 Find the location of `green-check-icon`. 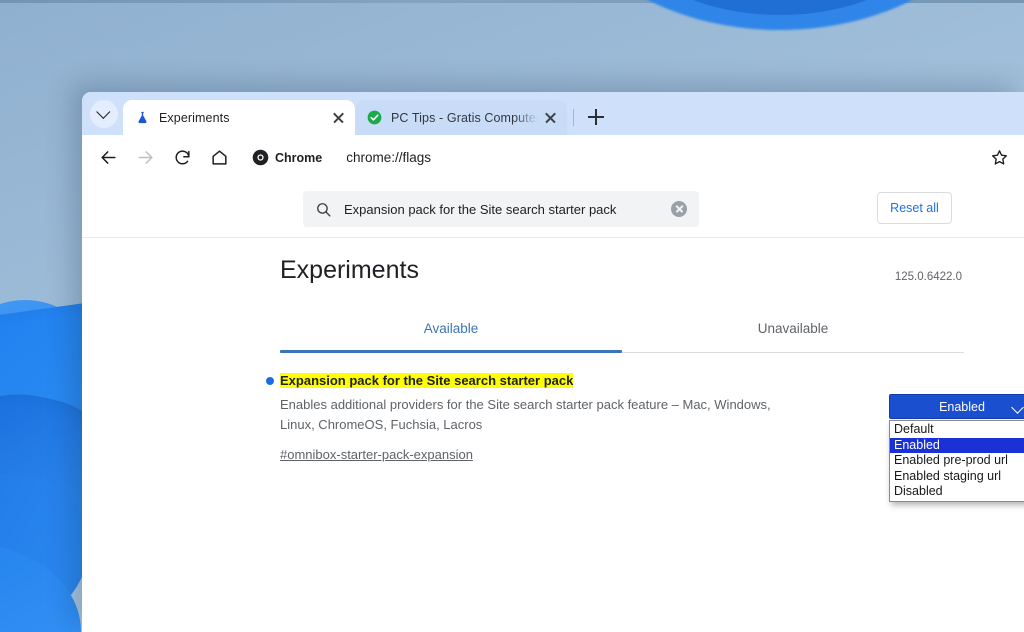

green-check-icon is located at coordinates (374, 118).